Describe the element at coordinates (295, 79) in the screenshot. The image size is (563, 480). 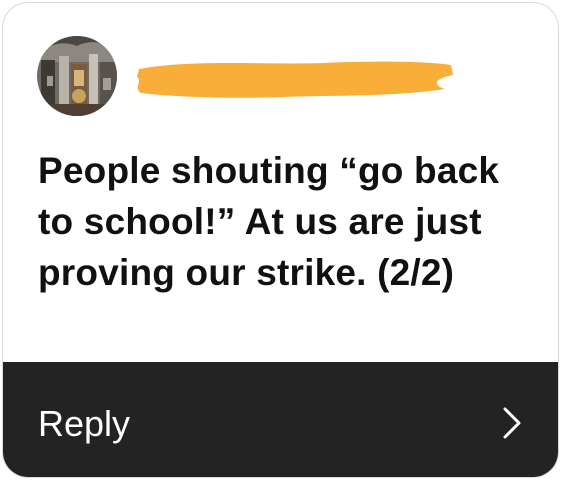
I see `sender-name-redaction` at that location.